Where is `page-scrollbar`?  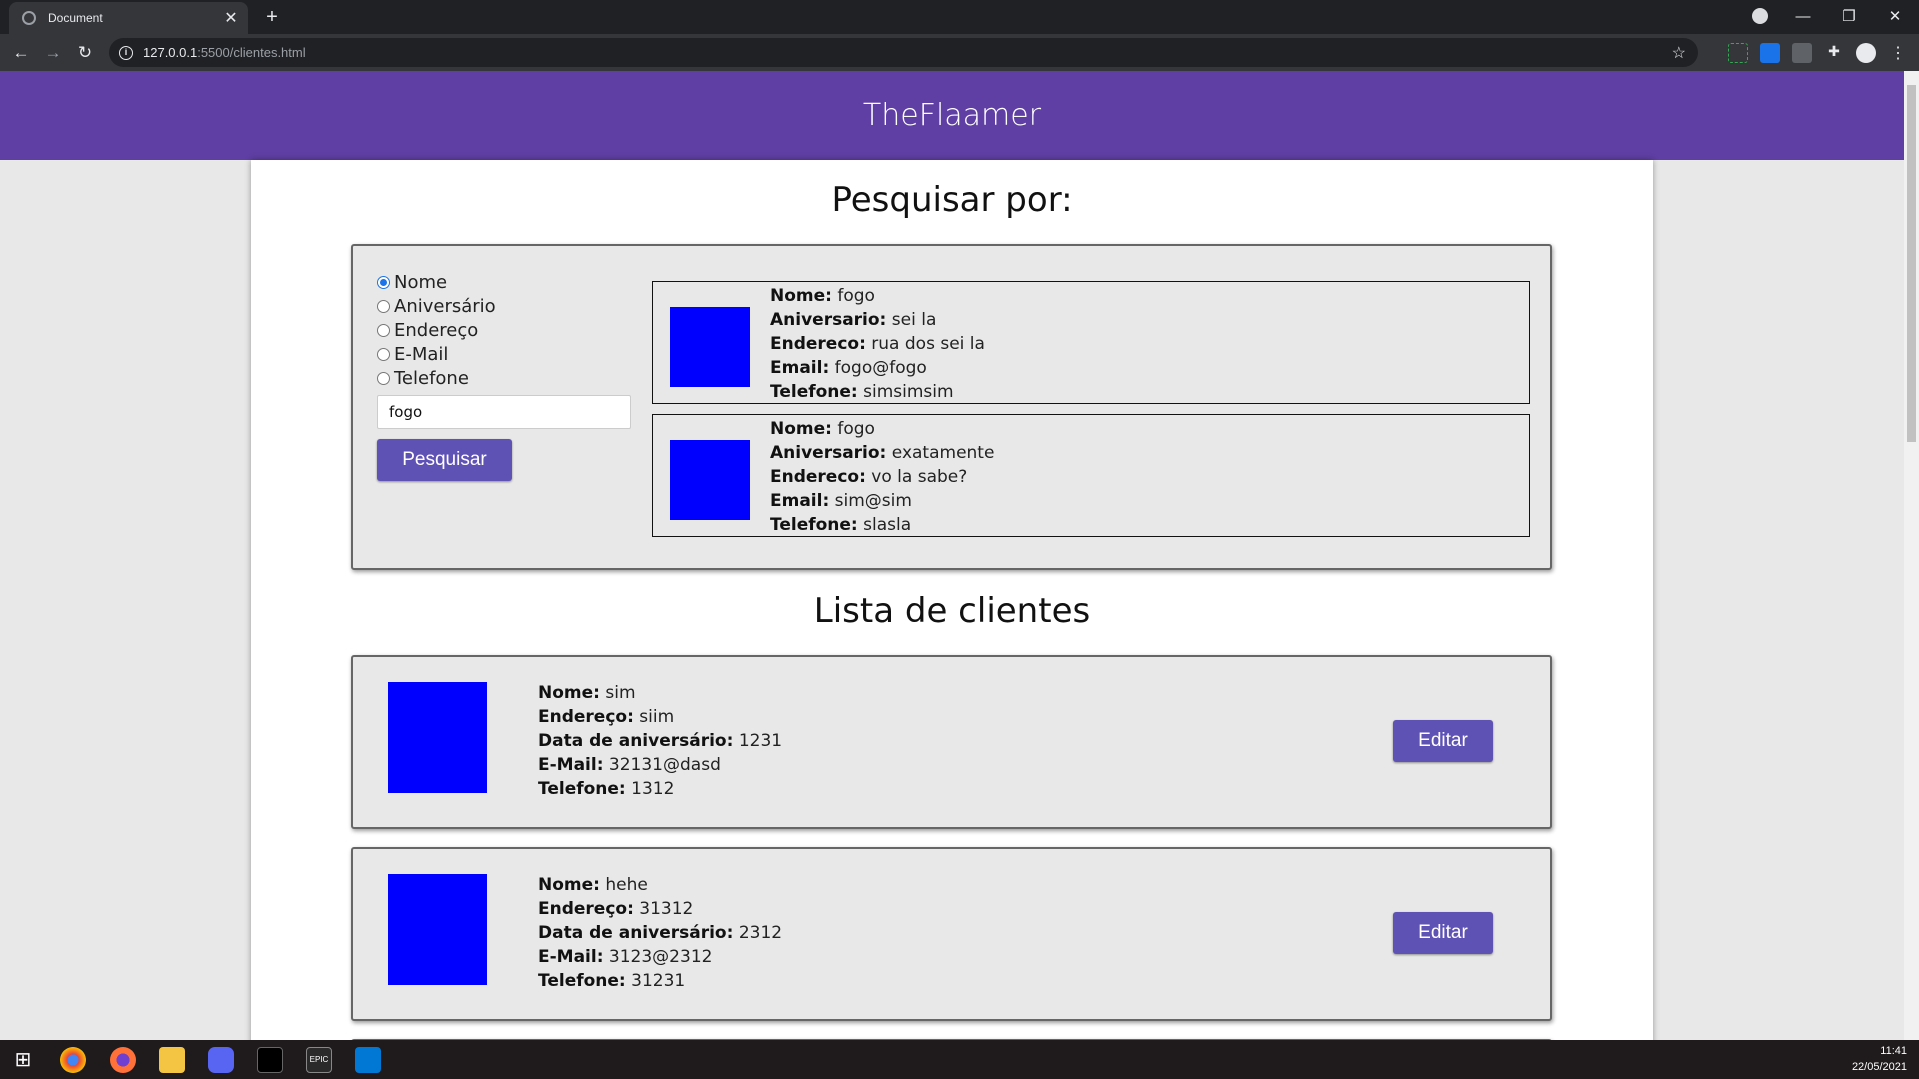
page-scrollbar is located at coordinates (1911, 555).